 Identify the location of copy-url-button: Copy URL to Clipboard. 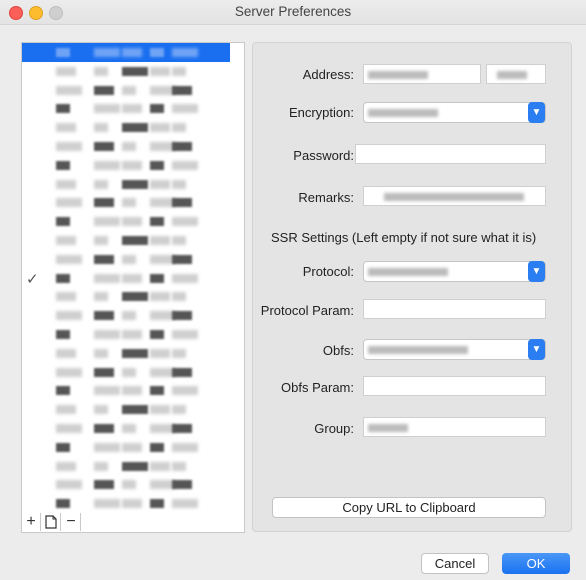
(409, 507).